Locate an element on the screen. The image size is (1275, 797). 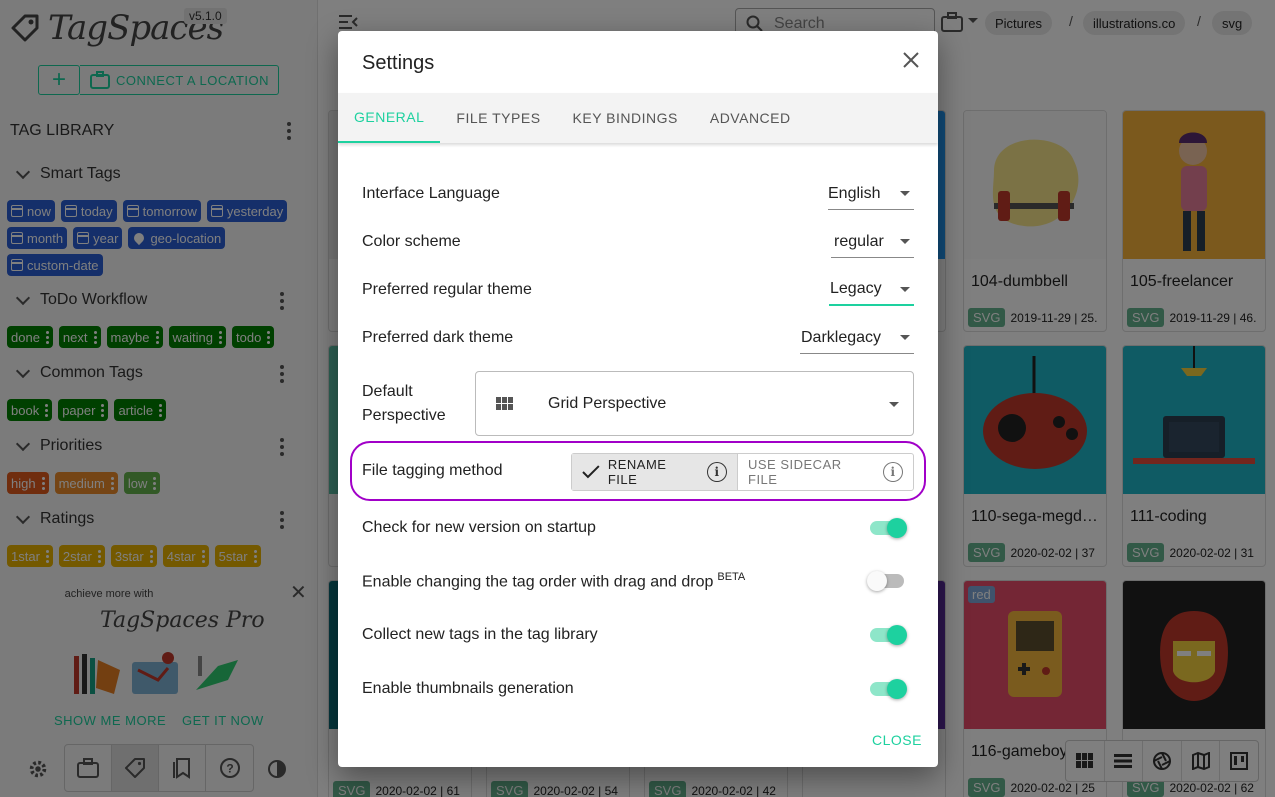
setting-interface-language: Interface Language English is located at coordinates (638, 194).